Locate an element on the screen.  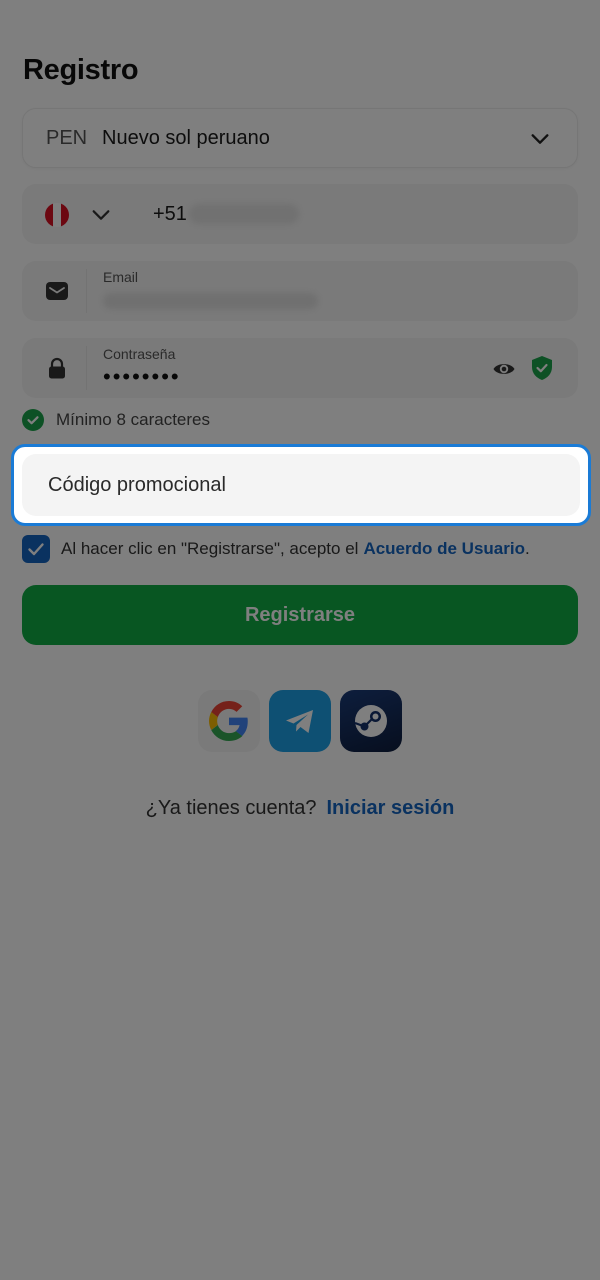
google-login-button is located at coordinates (229, 721).